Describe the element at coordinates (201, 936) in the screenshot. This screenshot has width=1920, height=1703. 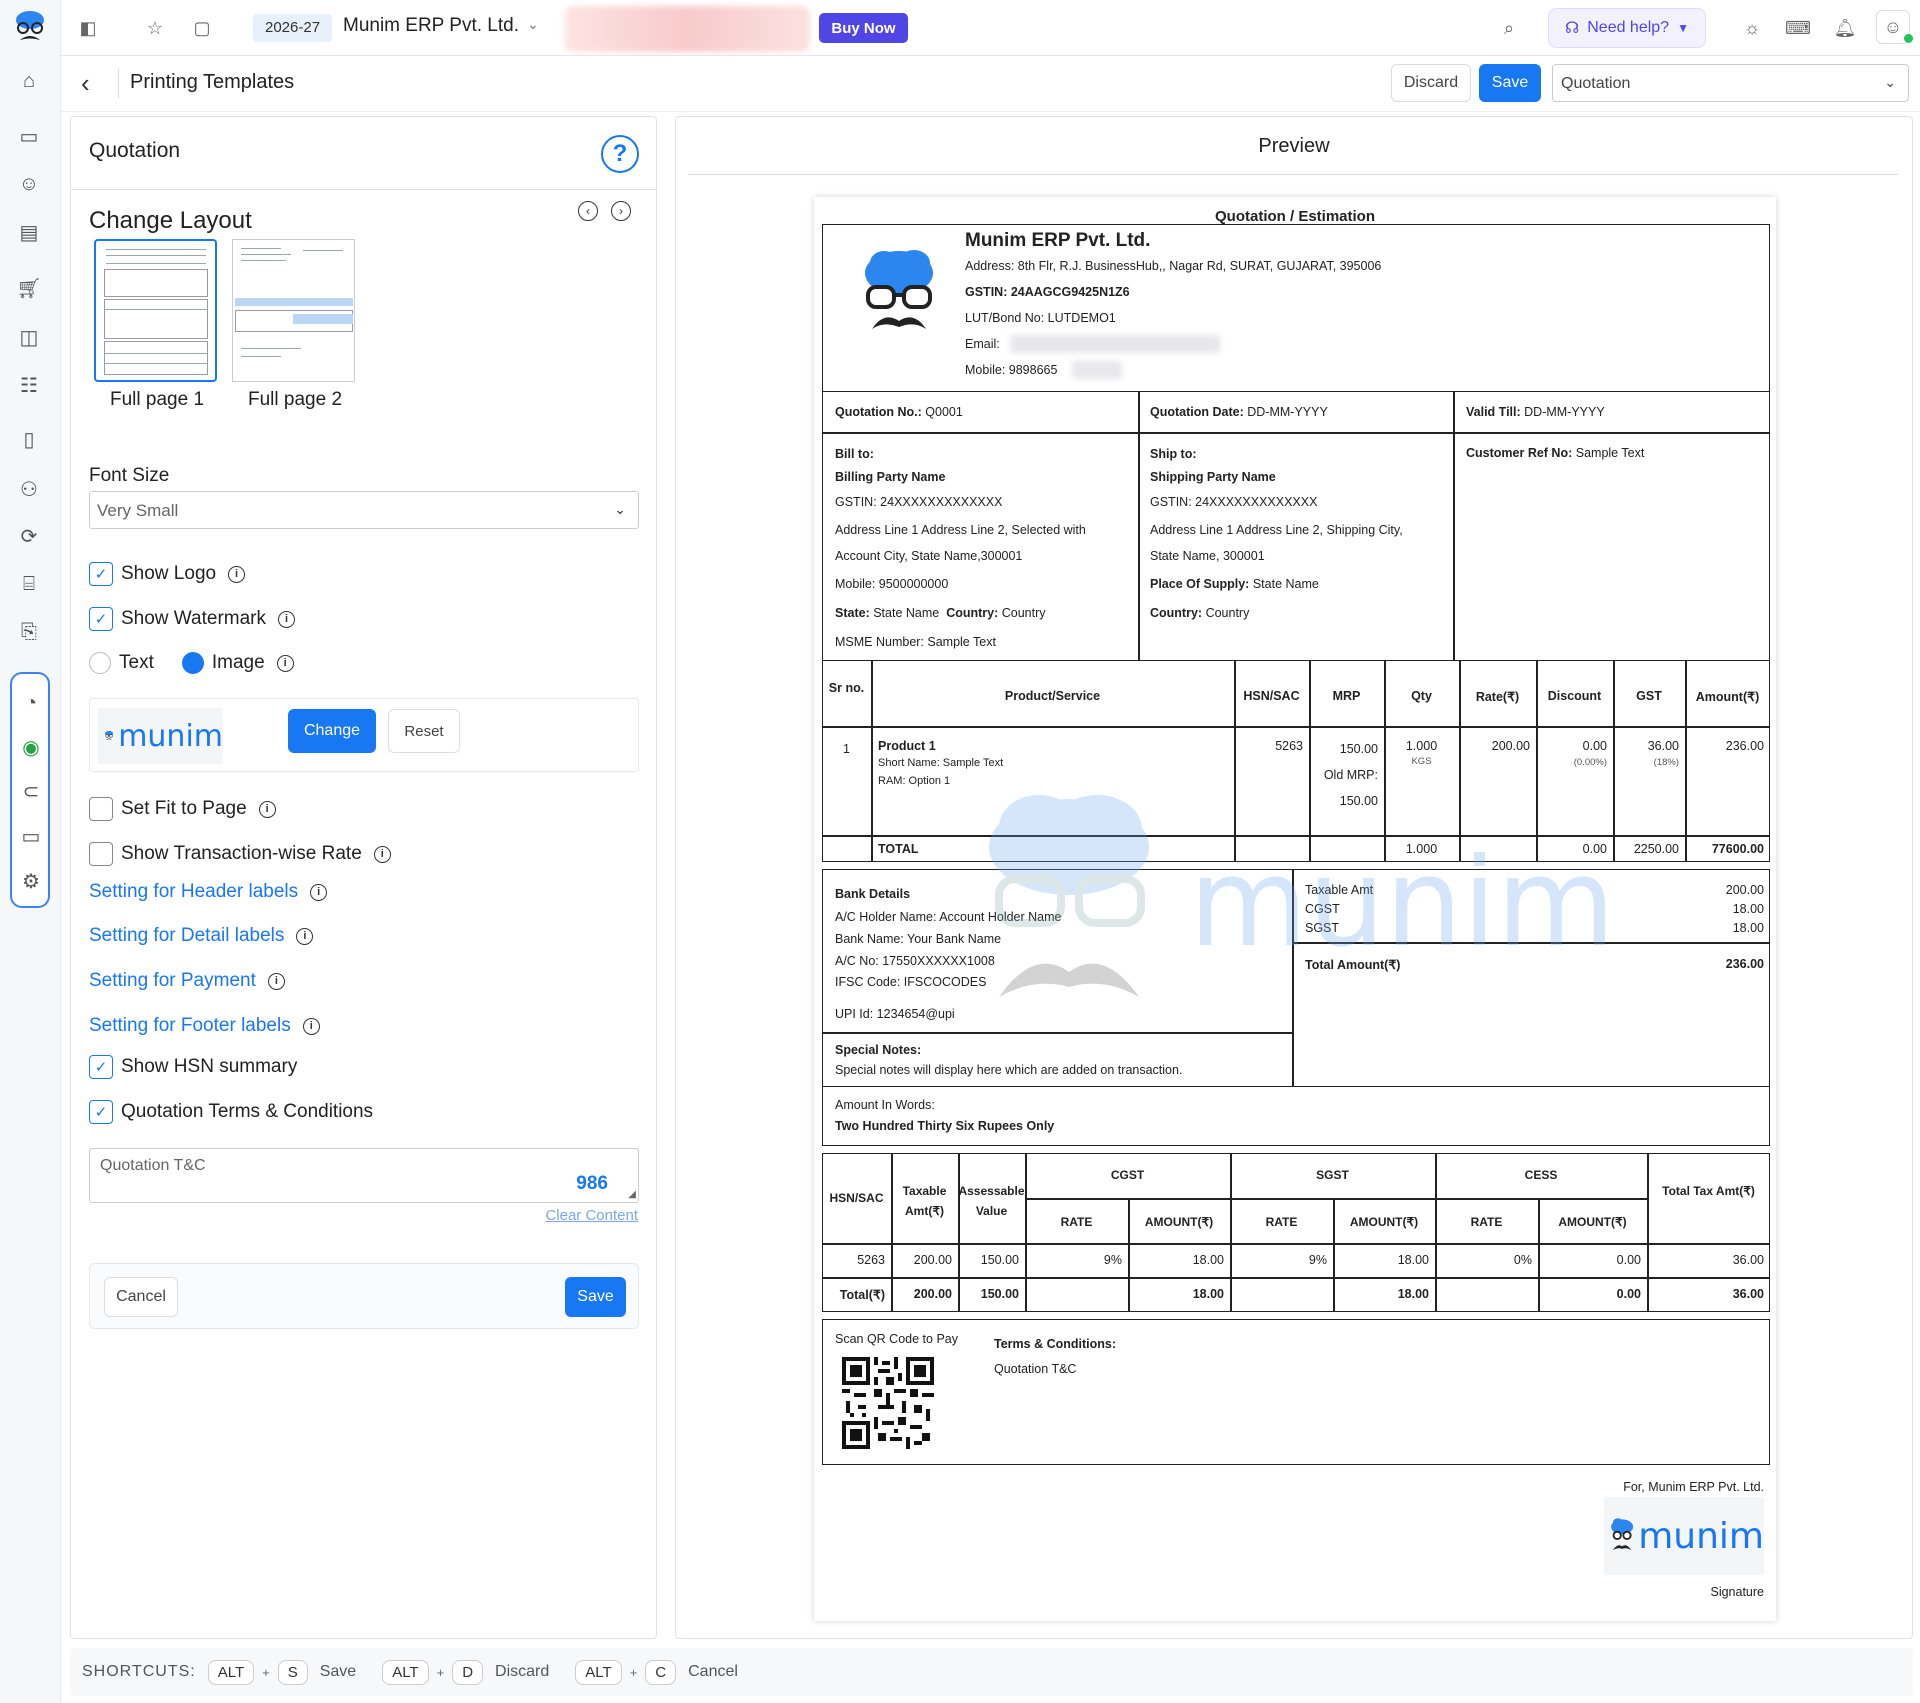
I see `detail-labels-link: Setting for Detail labels i` at that location.